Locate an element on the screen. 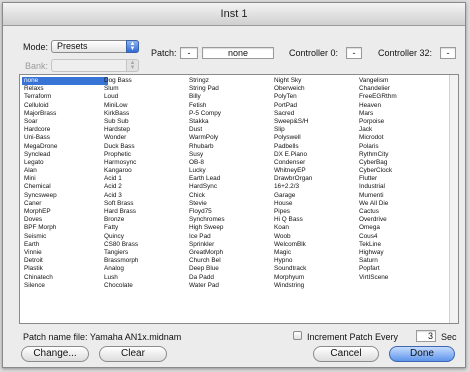  patch-list-item: Dog Bass is located at coordinates (145, 81).